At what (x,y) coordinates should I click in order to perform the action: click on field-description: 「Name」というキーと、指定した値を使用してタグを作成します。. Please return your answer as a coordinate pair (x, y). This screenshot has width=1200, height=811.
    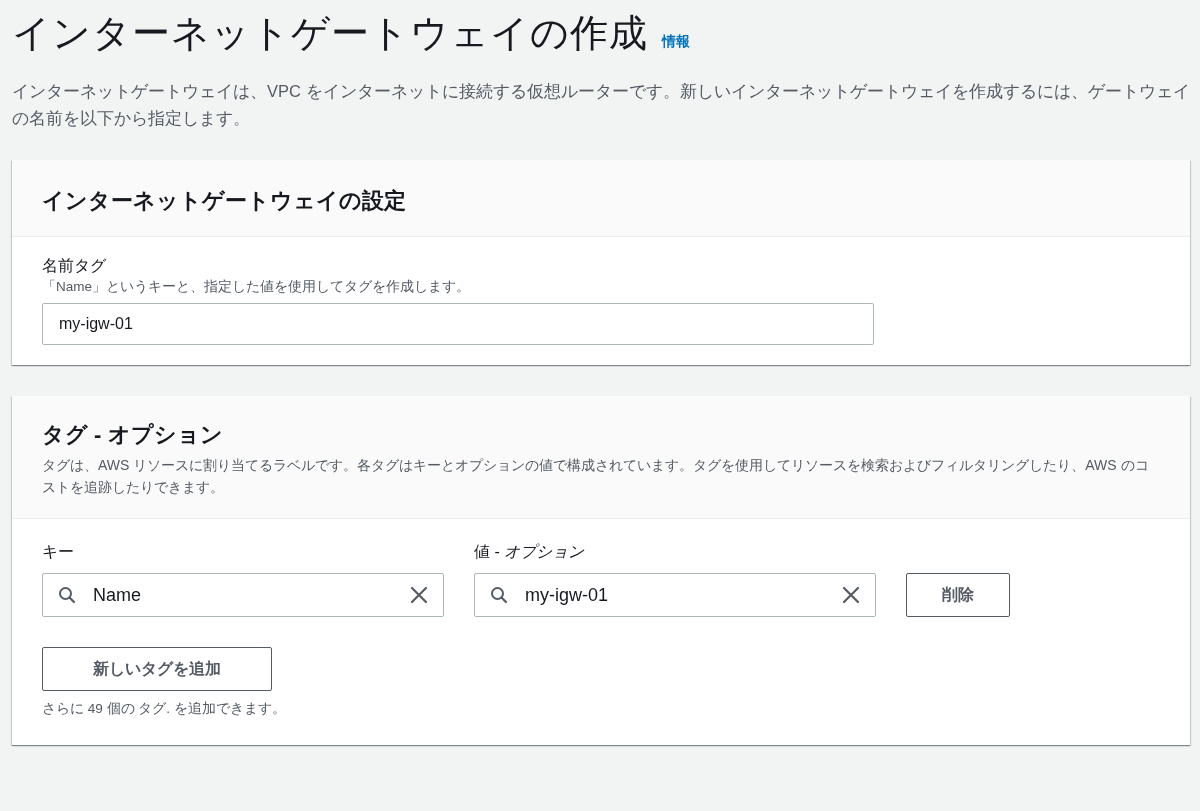
    Looking at the image, I should click on (256, 287).